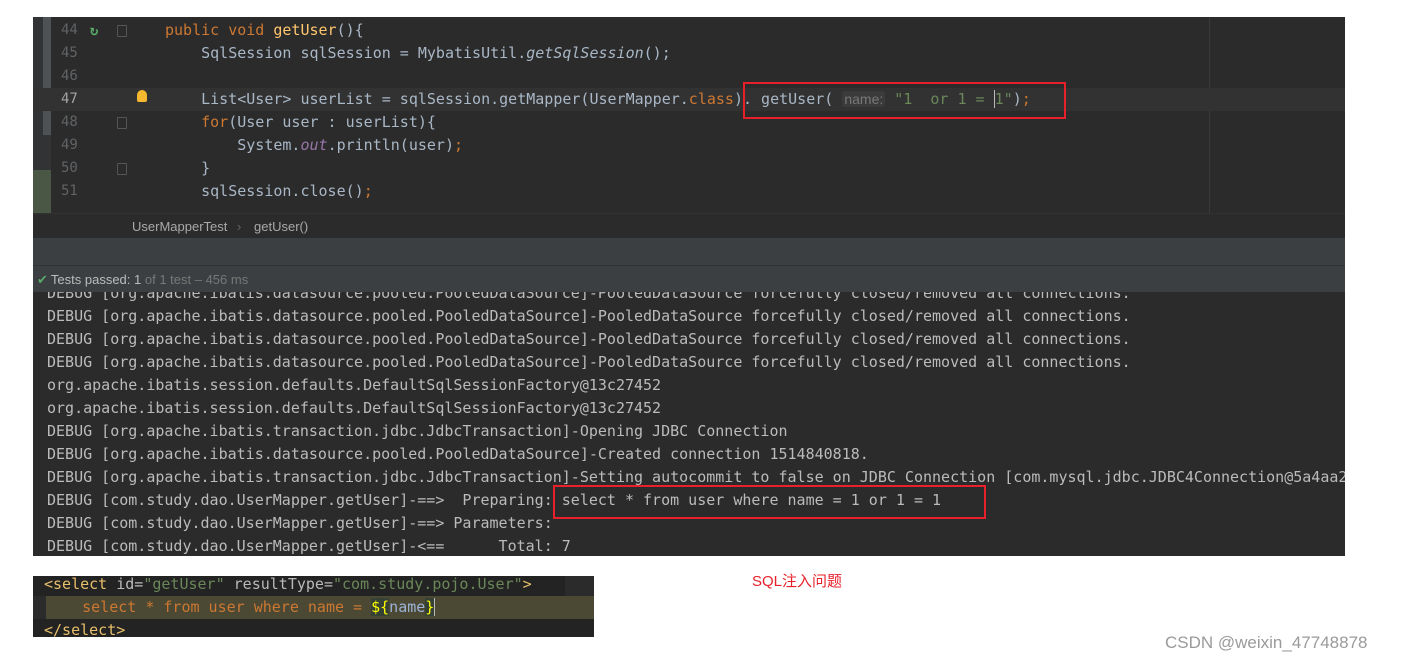  I want to click on line-number: 46, so click(69, 76).